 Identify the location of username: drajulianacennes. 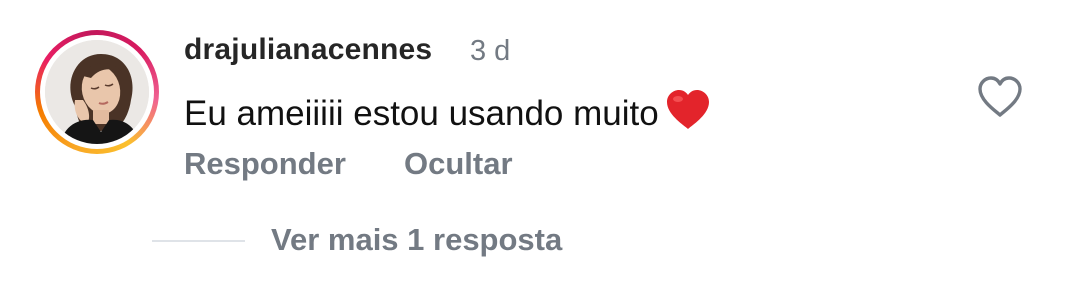
(308, 50).